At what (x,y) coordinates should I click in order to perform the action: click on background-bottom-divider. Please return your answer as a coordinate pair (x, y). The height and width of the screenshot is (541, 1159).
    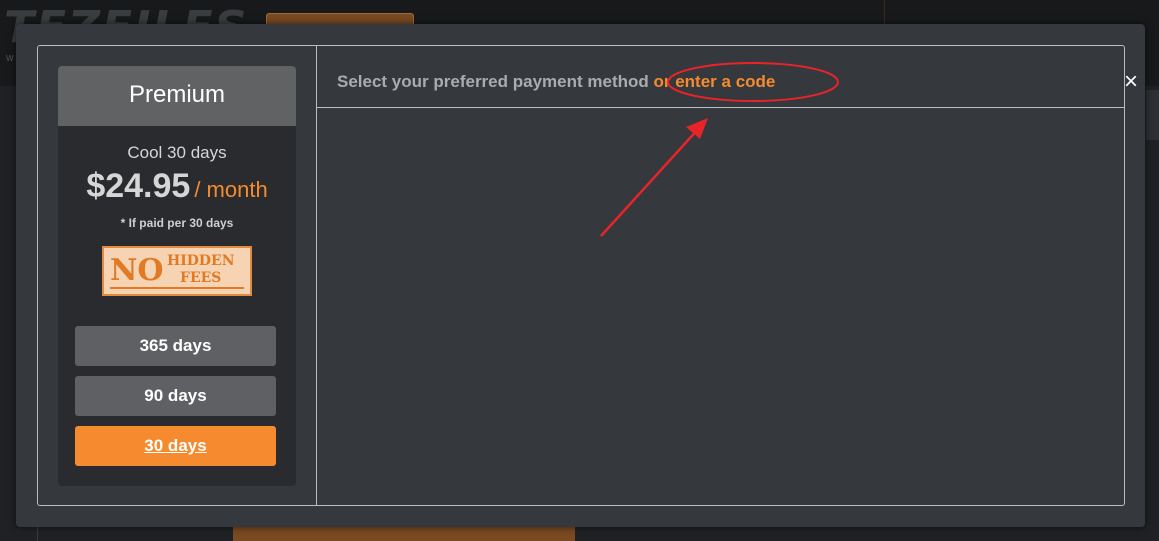
    Looking at the image, I should click on (37, 534).